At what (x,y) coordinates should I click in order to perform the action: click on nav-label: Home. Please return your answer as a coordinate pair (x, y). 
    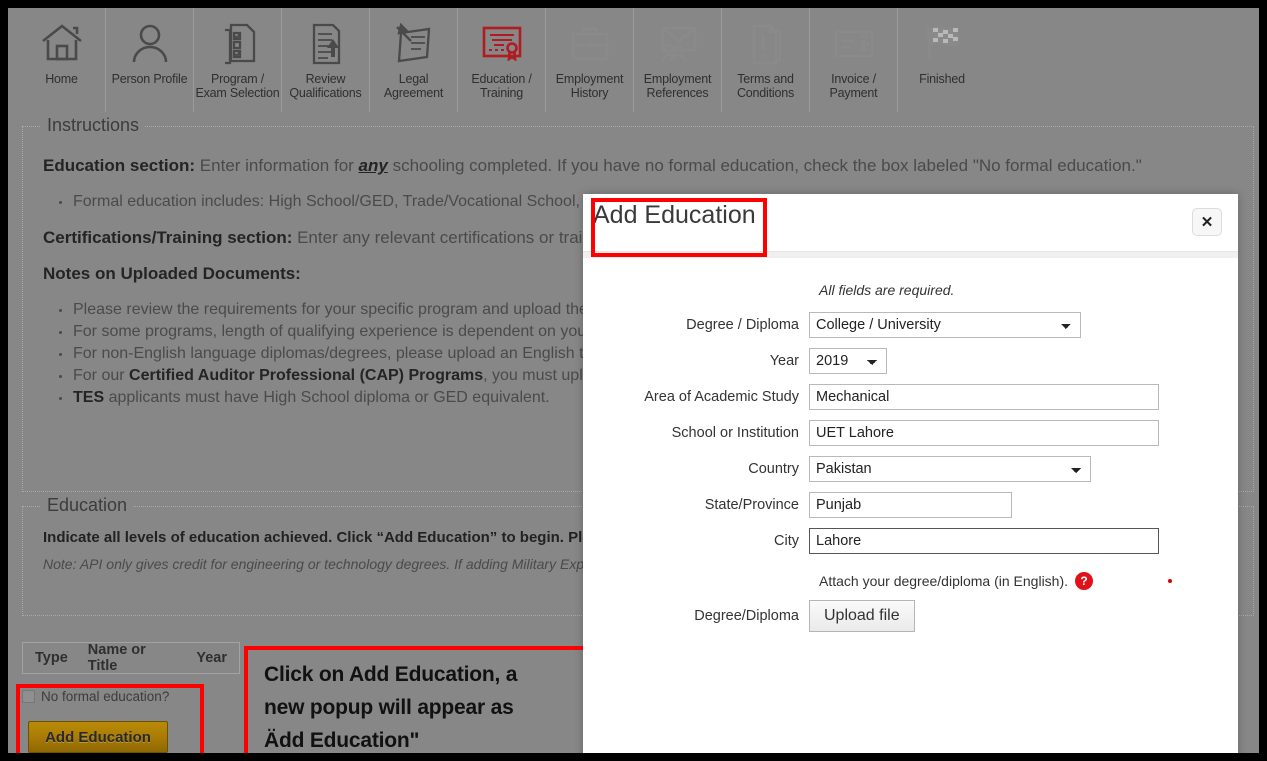
    Looking at the image, I should click on (61, 79).